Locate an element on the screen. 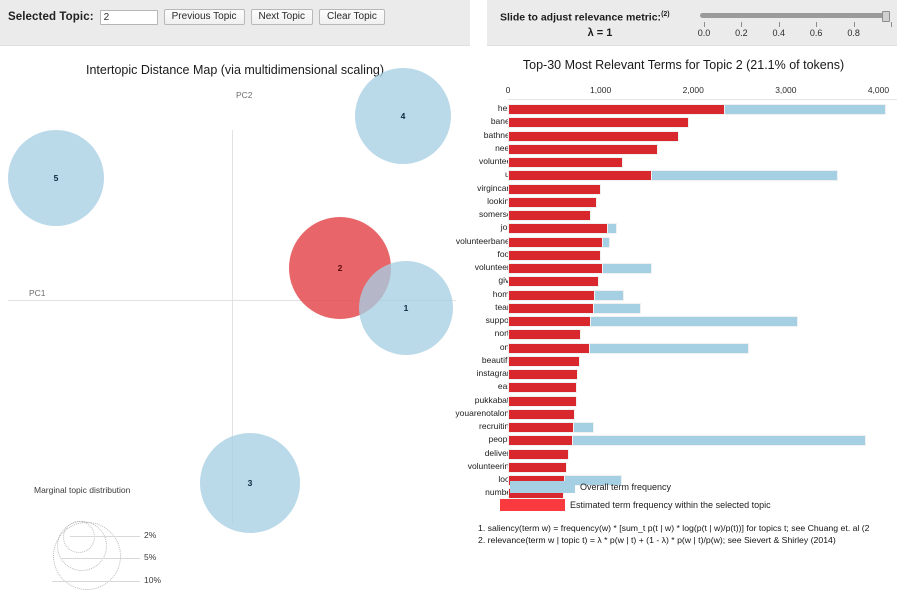 This screenshot has width=897, height=590. topic-bubble-3: 3 is located at coordinates (250, 483).